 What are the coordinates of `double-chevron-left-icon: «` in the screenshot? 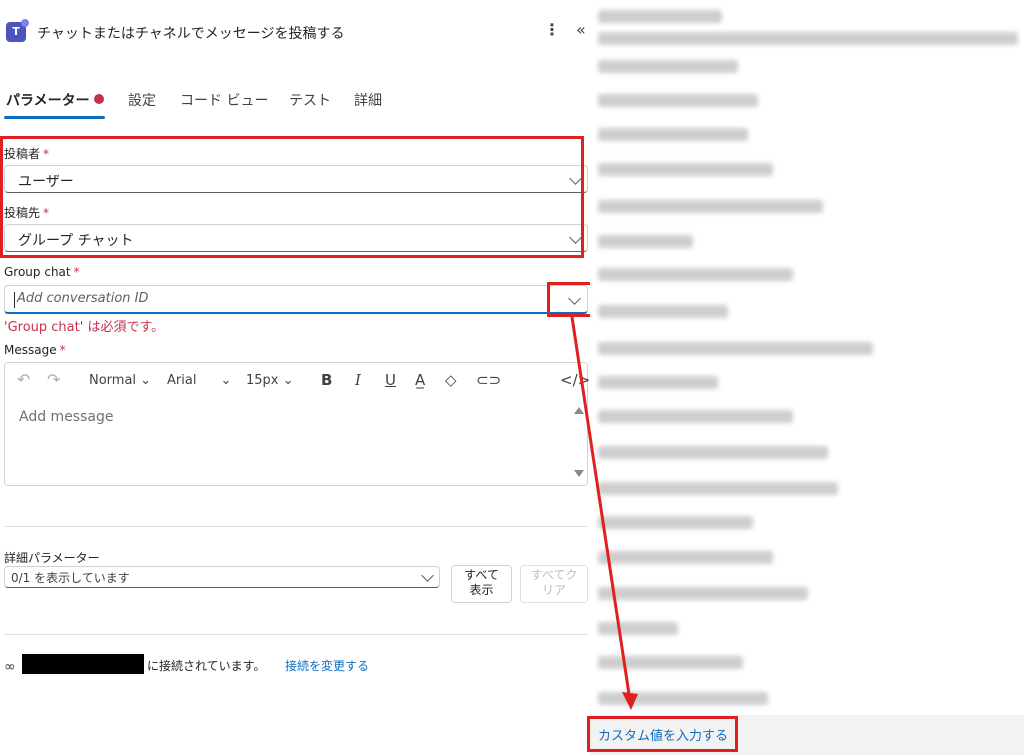 It's located at (581, 29).